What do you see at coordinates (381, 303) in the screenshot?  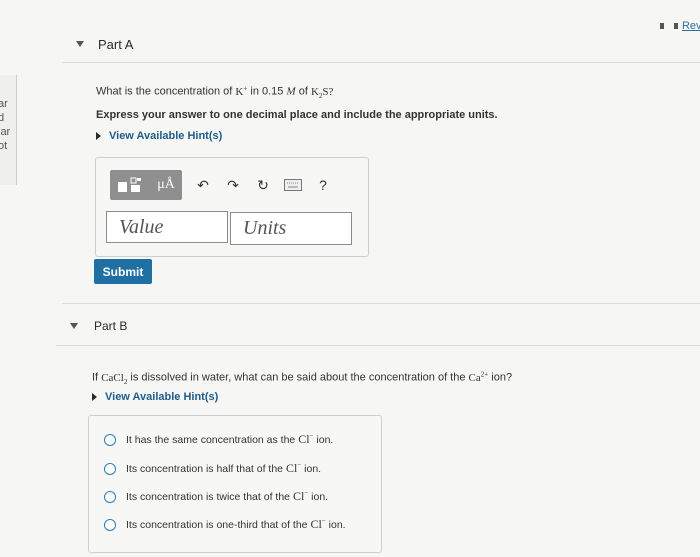 I see `part-b-top-divider` at bounding box center [381, 303].